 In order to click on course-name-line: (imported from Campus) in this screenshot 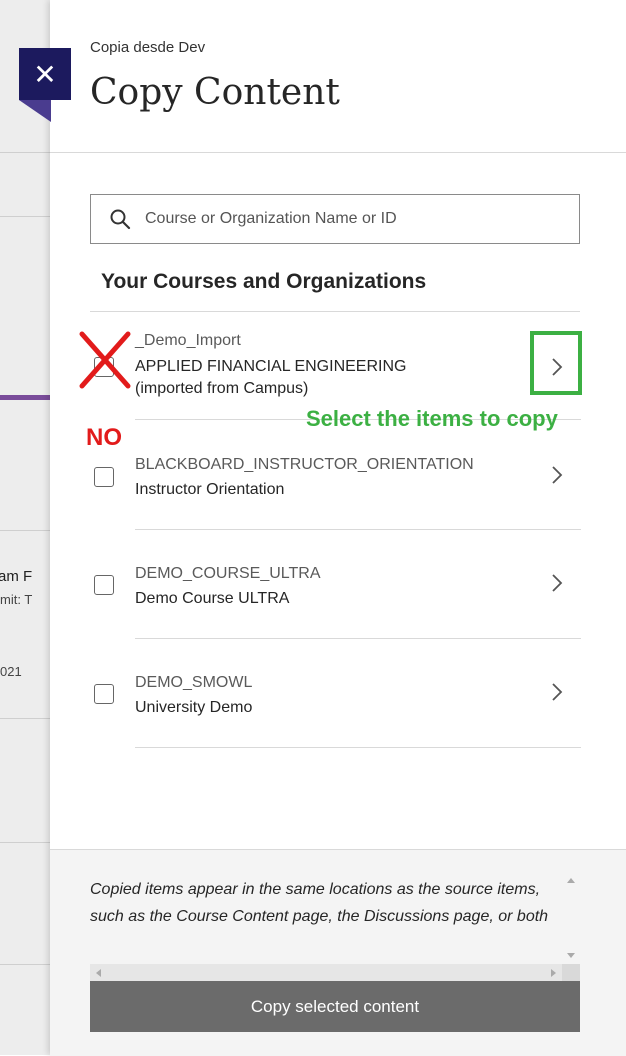, I will do `click(222, 388)`.